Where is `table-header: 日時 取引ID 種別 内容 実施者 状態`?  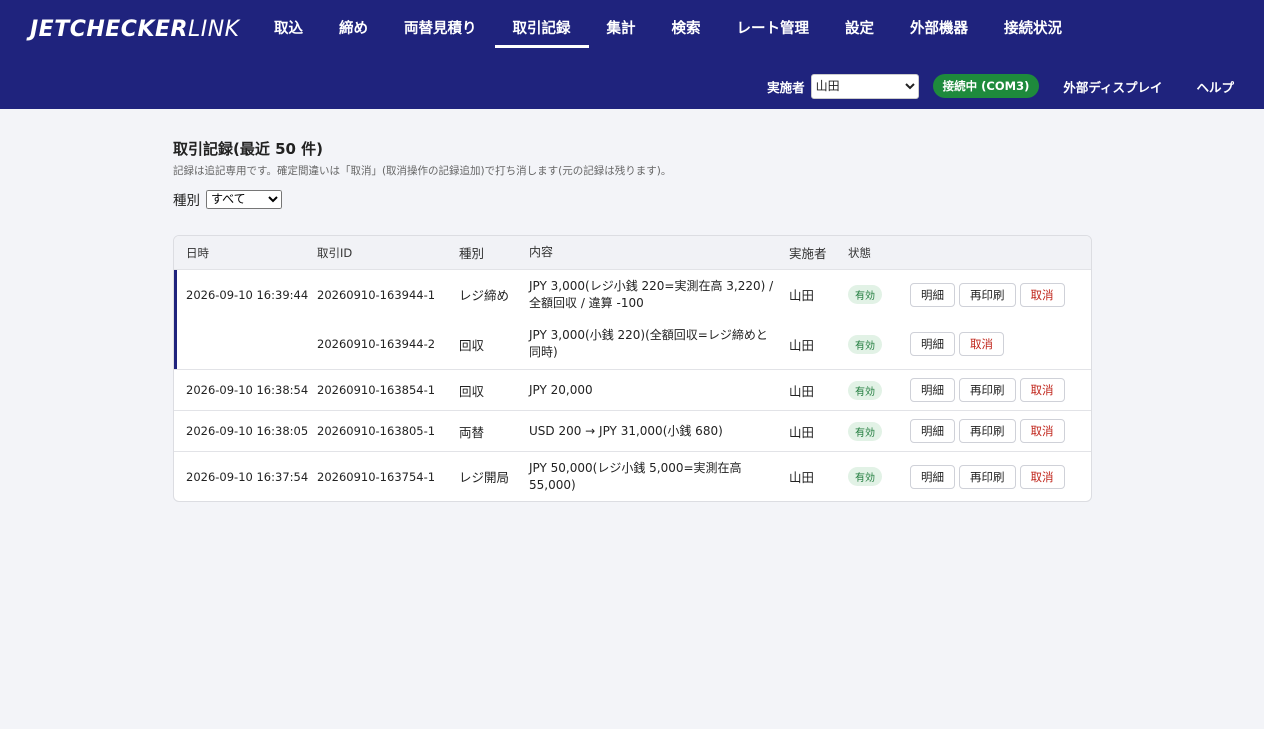
table-header: 日時 取引ID 種別 内容 実施者 状態 is located at coordinates (632, 252).